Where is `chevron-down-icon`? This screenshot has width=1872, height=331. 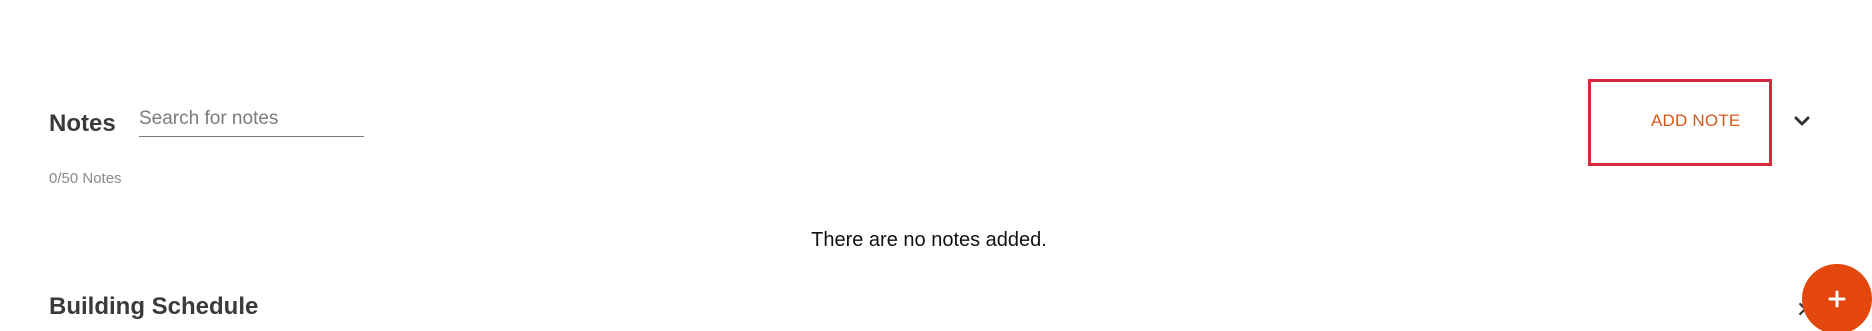 chevron-down-icon is located at coordinates (1802, 121).